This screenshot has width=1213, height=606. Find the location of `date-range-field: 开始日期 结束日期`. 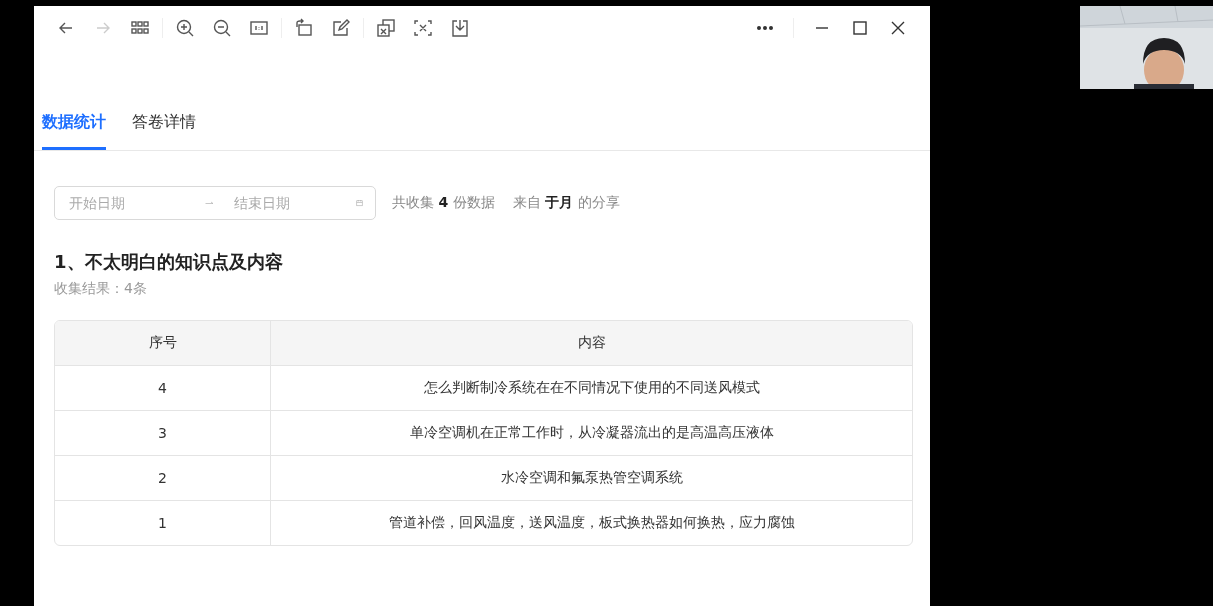

date-range-field: 开始日期 结束日期 is located at coordinates (215, 203).